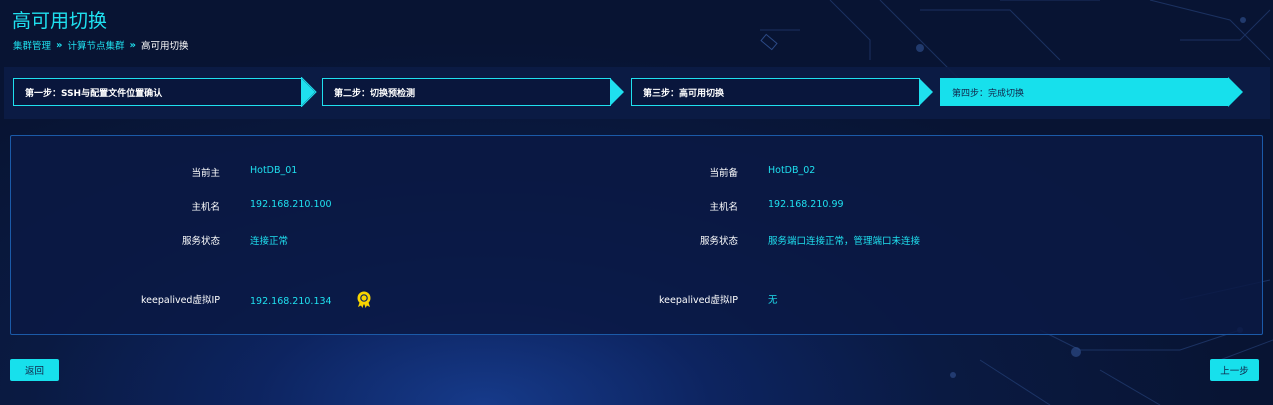 The height and width of the screenshot is (405, 1273). What do you see at coordinates (844, 241) in the screenshot?
I see `backup-service-status-value: 服务端口连接正常，管理端口未连接` at bounding box center [844, 241].